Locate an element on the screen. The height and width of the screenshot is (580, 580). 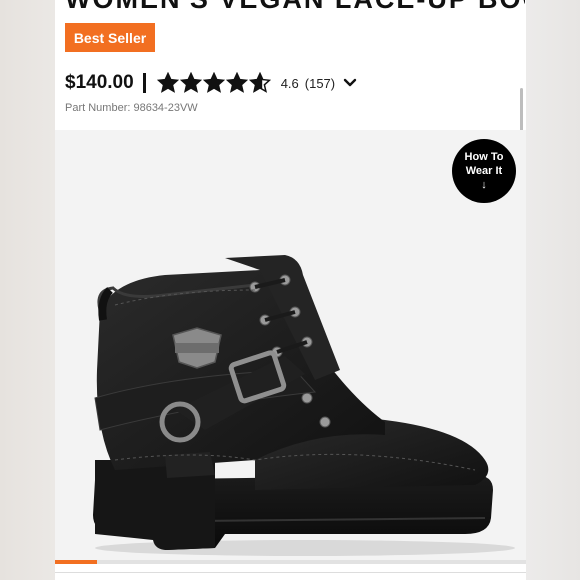
chevron-down-icon is located at coordinates (350, 83).